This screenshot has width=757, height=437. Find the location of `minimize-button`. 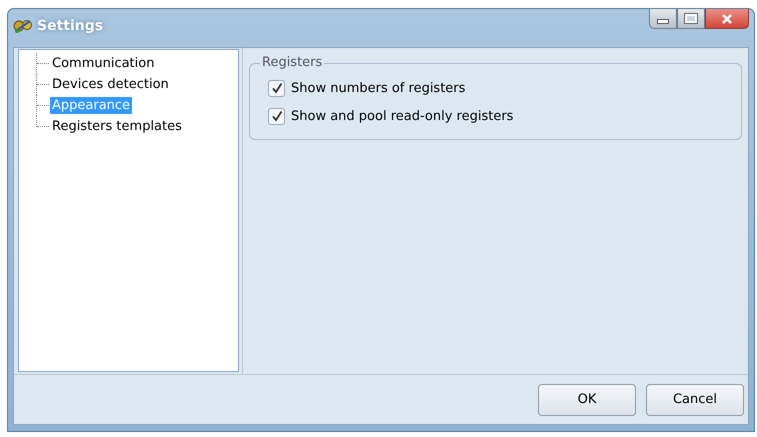

minimize-button is located at coordinates (663, 19).